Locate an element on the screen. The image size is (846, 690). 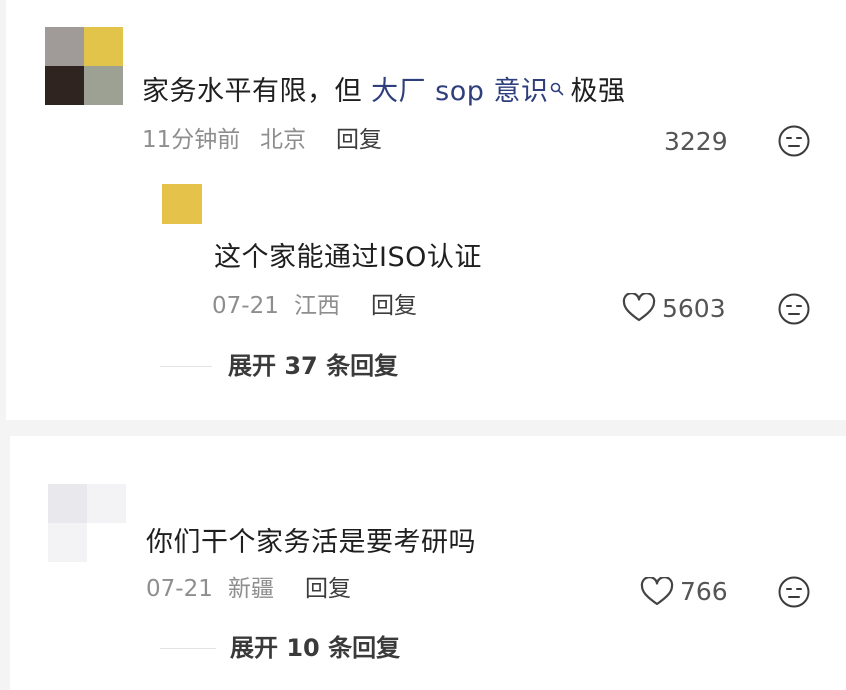
comment-location: 北京 is located at coordinates (283, 140).